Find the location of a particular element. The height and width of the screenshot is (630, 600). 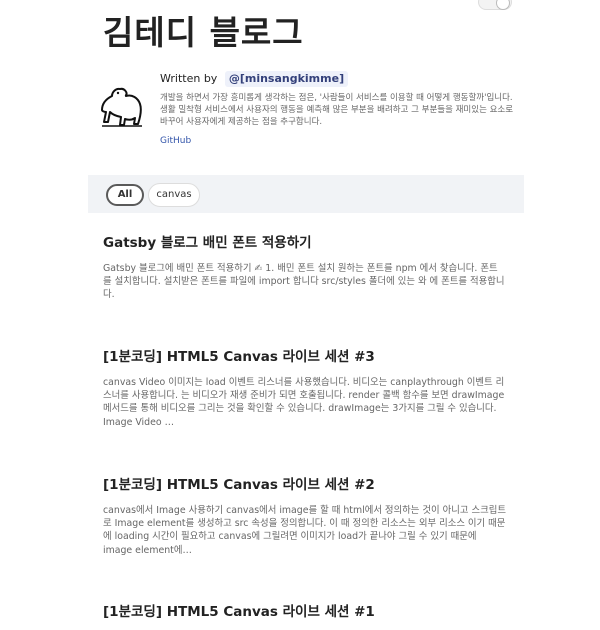

toggle-knob is located at coordinates (503, 5).